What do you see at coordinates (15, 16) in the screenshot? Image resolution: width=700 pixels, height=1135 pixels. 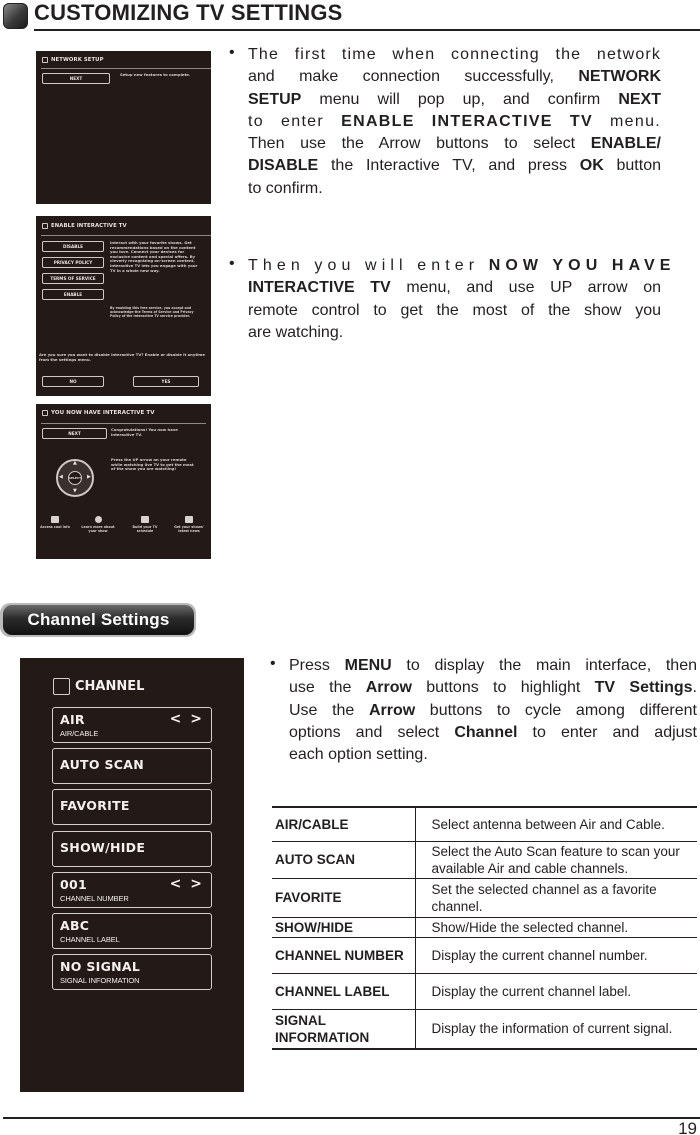 I see `section-marker-icon` at bounding box center [15, 16].